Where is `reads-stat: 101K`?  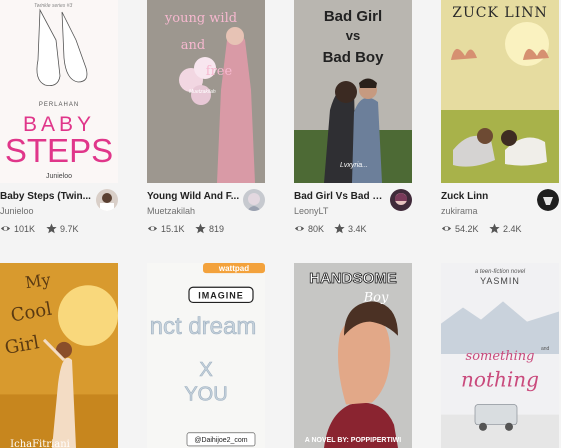
reads-stat: 101K is located at coordinates (17, 228).